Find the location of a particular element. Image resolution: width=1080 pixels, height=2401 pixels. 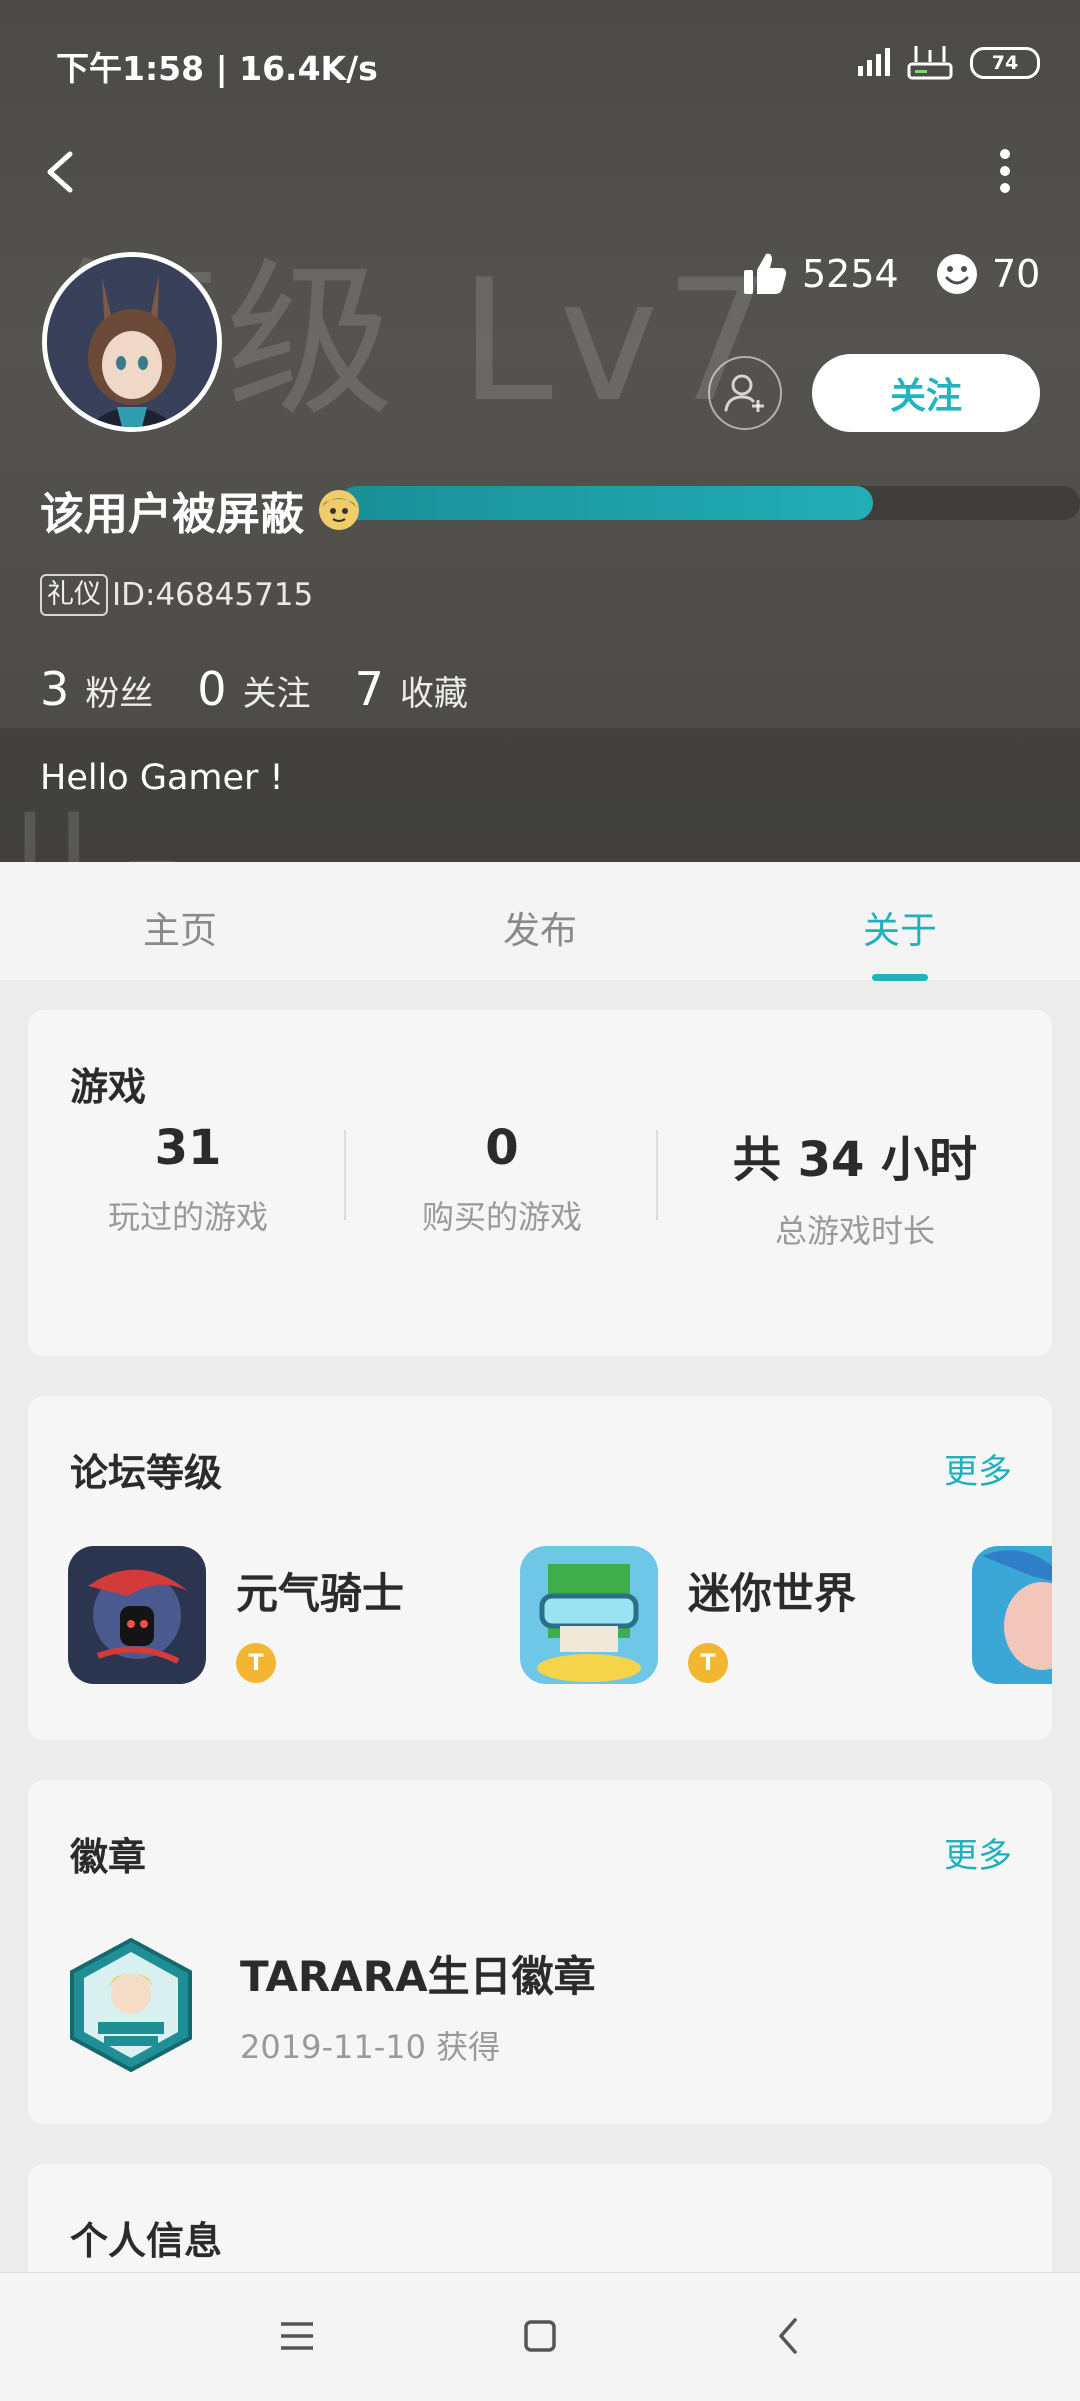

status-bar: 下午1:58 | 16.4K/s 74 is located at coordinates (540, 60).